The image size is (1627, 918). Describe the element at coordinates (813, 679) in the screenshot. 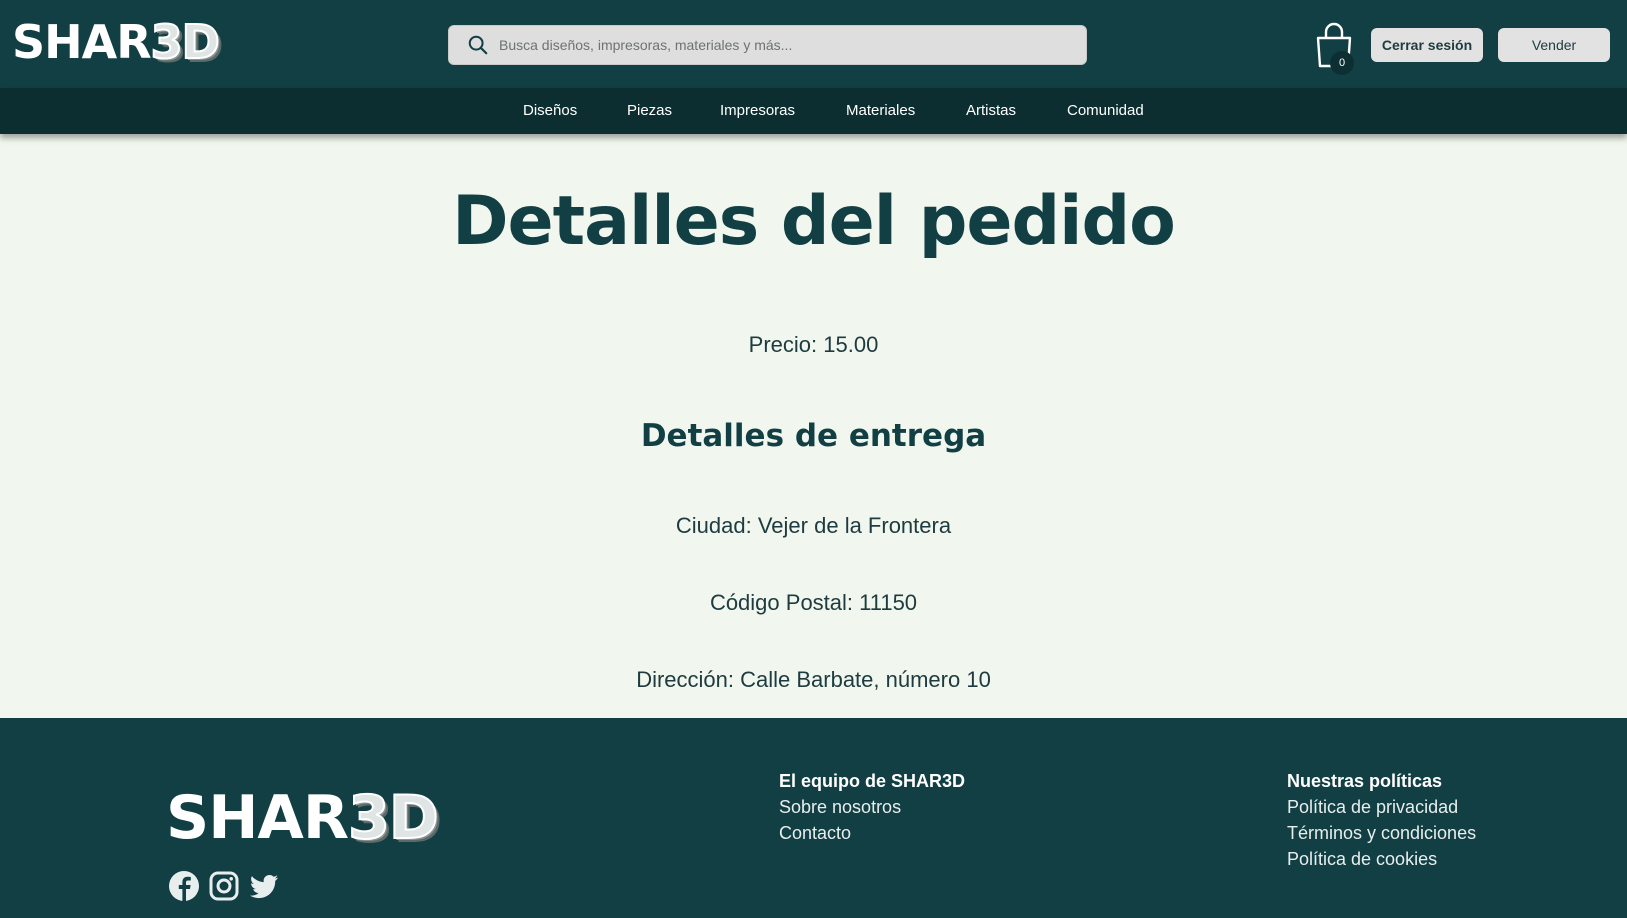

I see `delivery-address: Dirección: Calle Barbate, número 10` at that location.